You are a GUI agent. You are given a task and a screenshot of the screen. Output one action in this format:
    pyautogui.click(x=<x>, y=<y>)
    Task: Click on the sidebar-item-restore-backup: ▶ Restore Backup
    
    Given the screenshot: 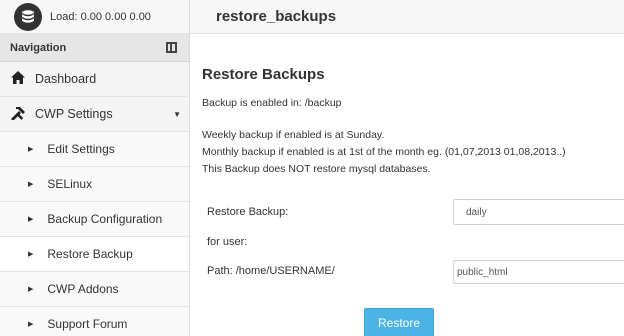 What is the action you would take?
    pyautogui.click(x=94, y=254)
    